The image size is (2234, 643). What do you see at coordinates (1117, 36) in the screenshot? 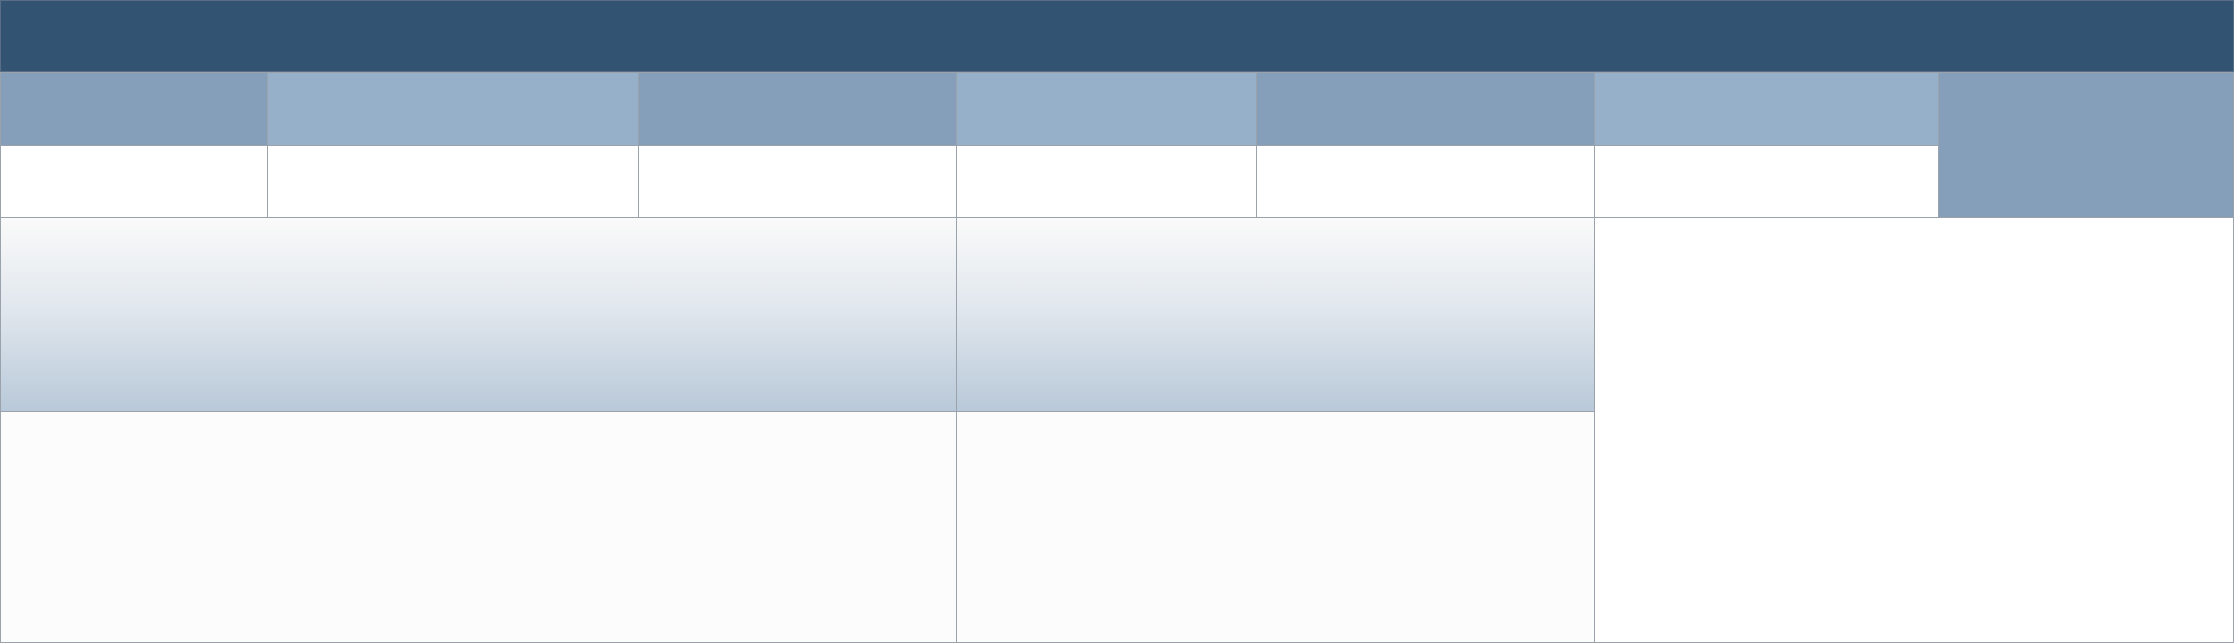
I see `form-title-bar` at bounding box center [1117, 36].